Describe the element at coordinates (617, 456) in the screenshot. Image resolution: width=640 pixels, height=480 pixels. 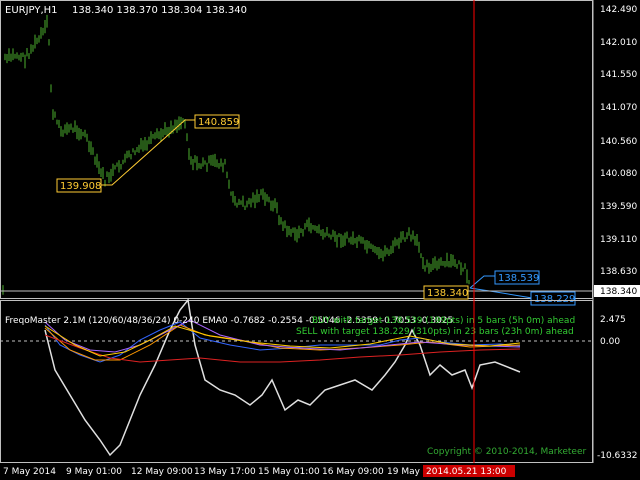
I see `indicator-axis-bottom: -10.6332` at that location.